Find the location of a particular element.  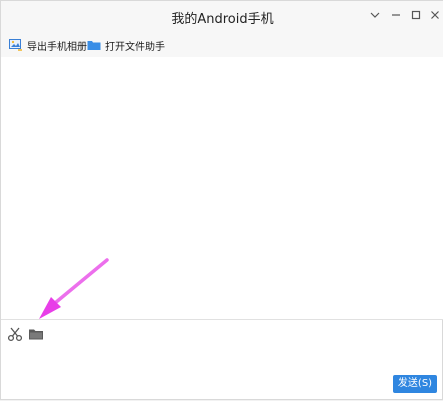

open-file-assistant-button: 打开文件助手 is located at coordinates (126, 45).